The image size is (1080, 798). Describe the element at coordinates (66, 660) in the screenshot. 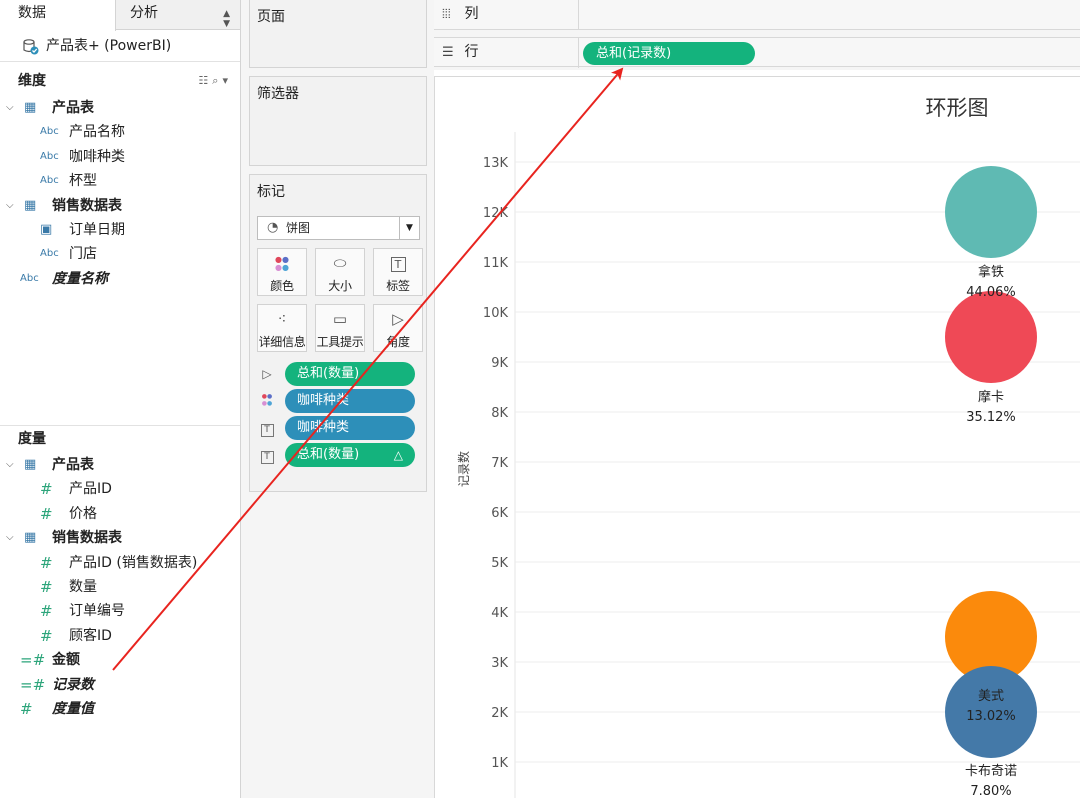

I see `field-label: 金额` at that location.